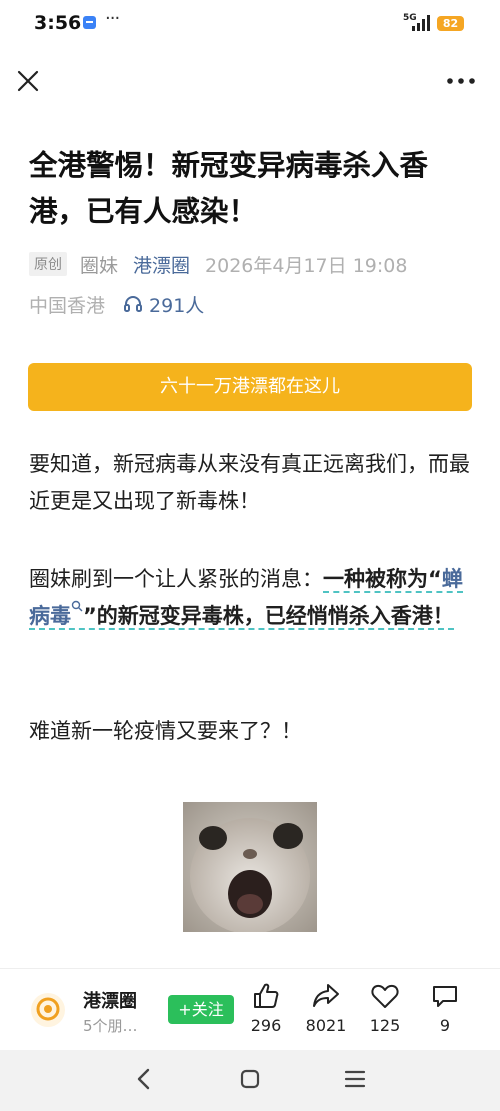  I want to click on headphones-icon, so click(133, 304).